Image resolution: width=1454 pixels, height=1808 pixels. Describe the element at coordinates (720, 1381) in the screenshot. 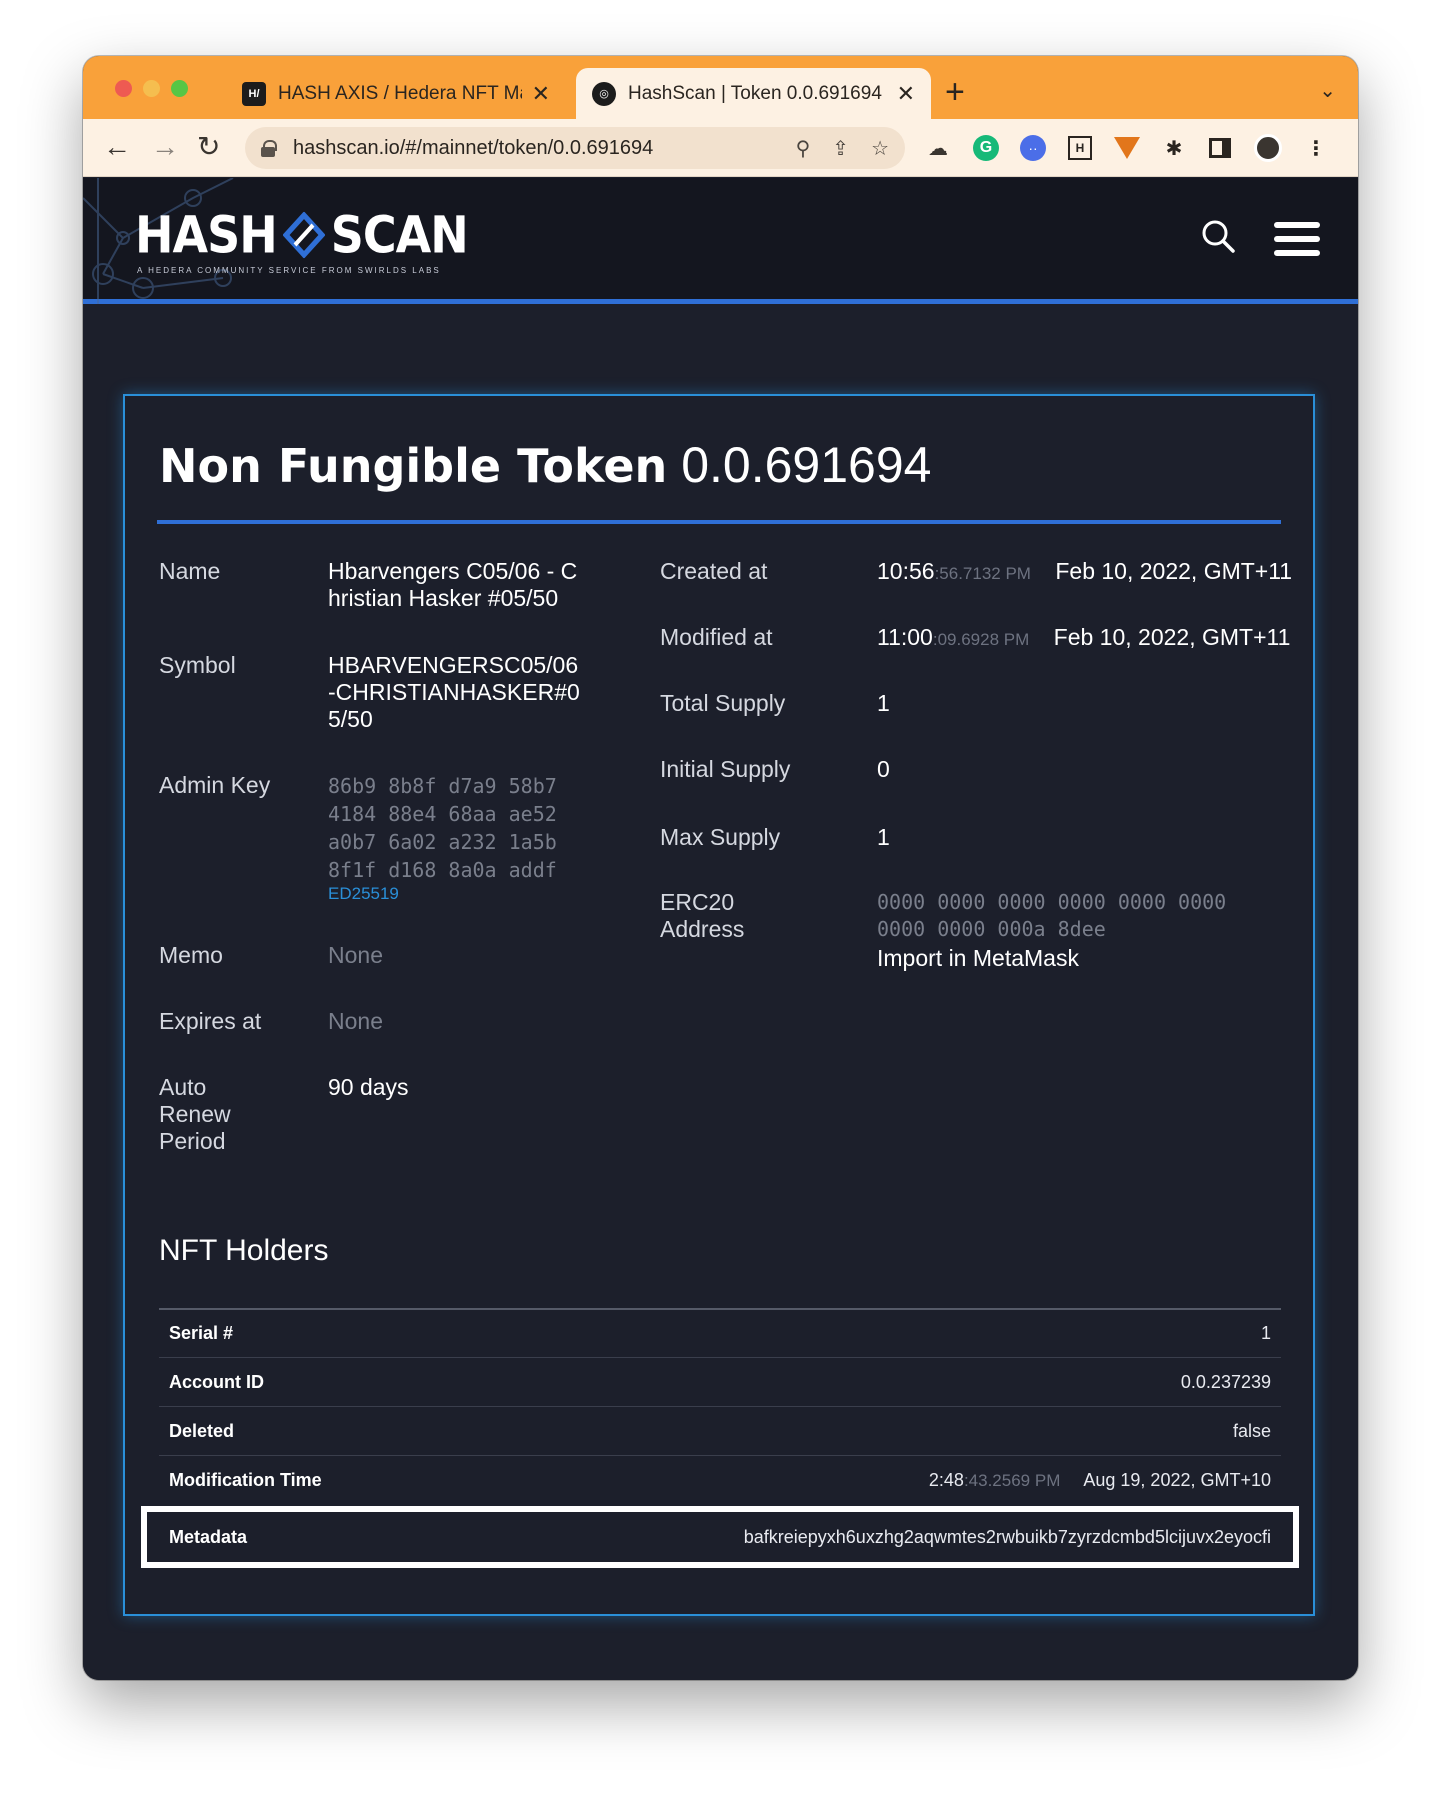

I see `table-row: Account ID 0.0.237239` at that location.